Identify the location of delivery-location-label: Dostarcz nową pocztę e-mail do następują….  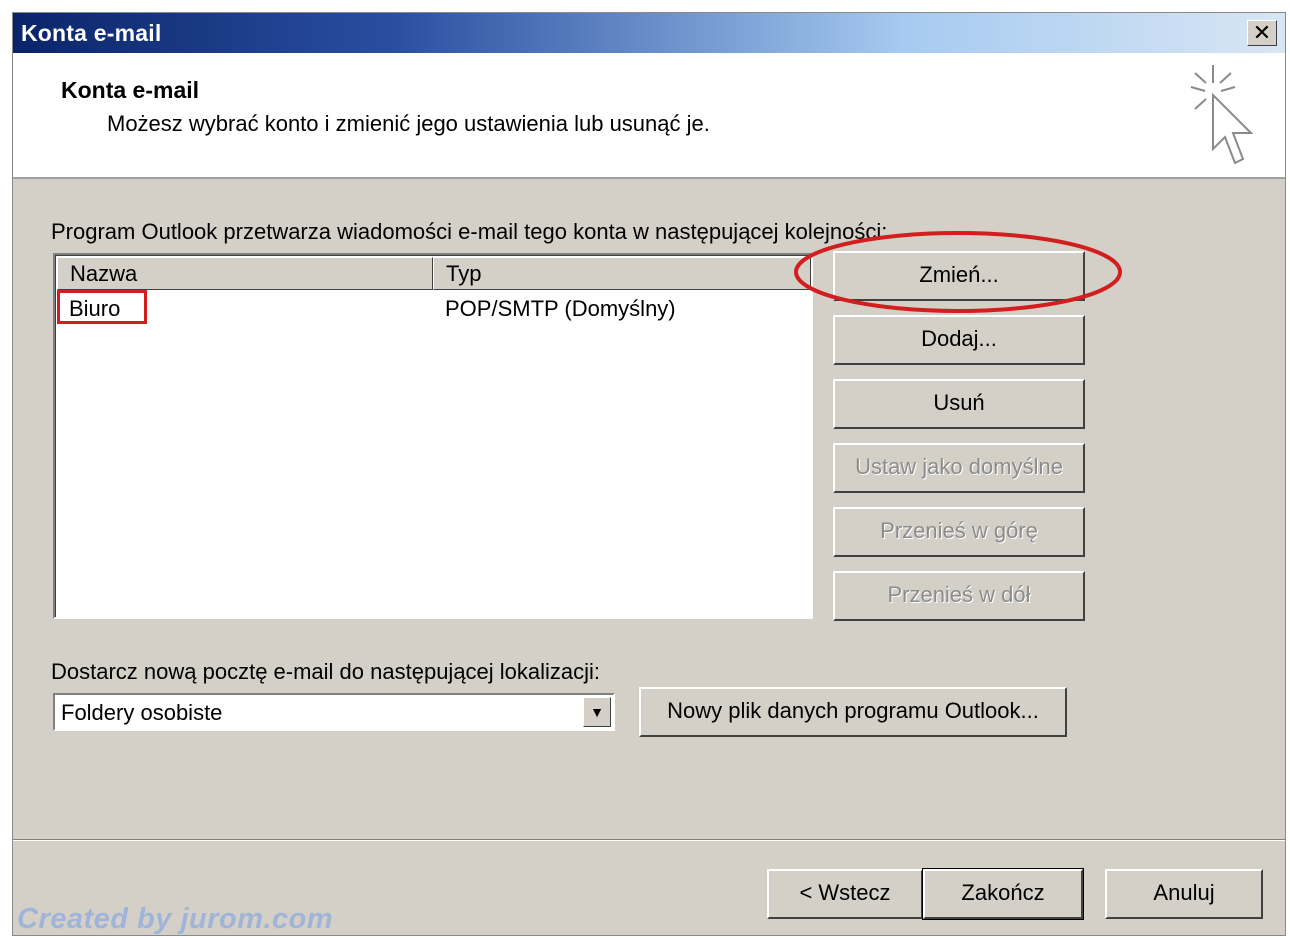
(326, 671).